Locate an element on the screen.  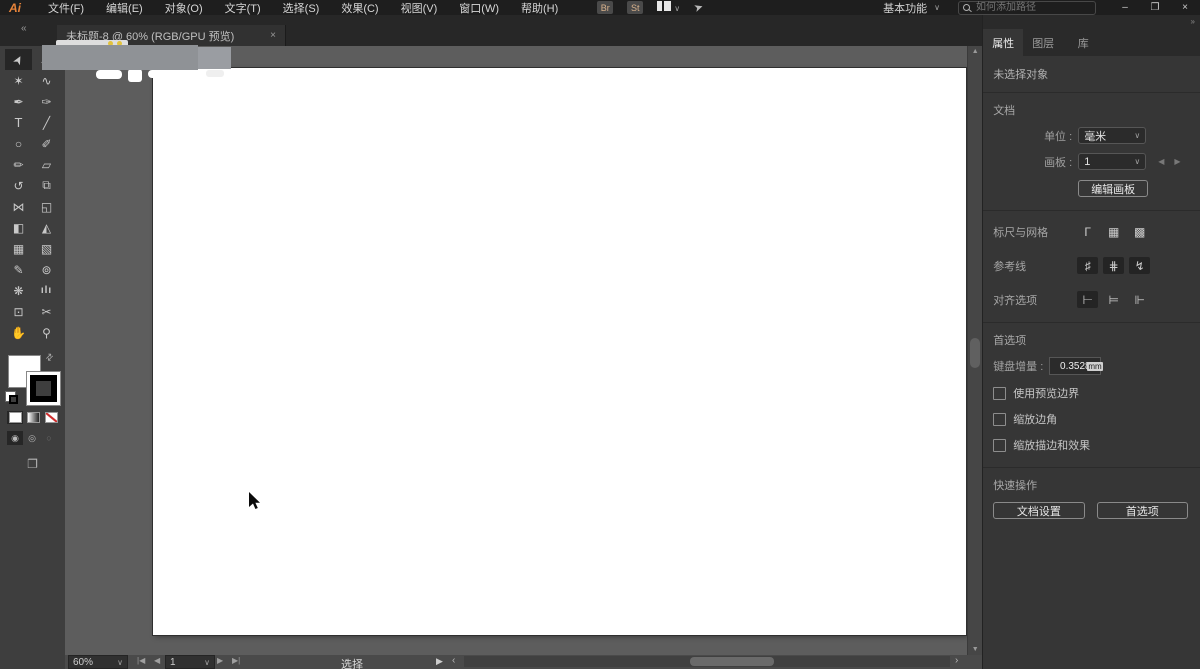
horizontal-scroll-thumb is located at coordinates (732, 661).